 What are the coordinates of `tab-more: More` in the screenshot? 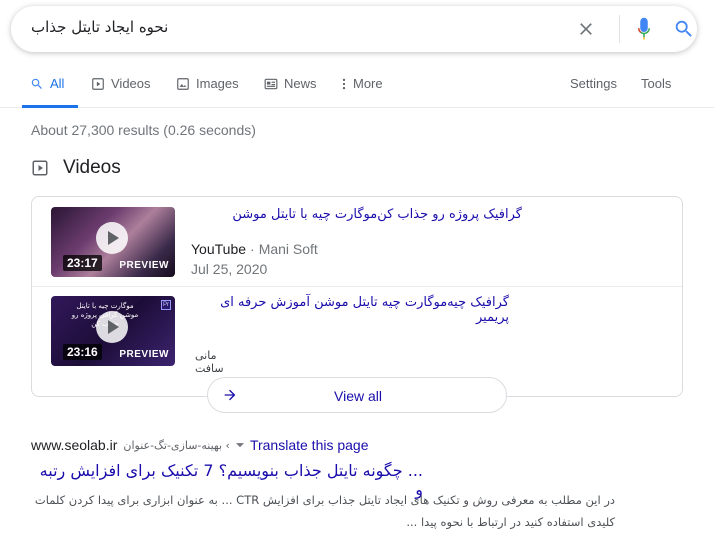 It's located at (362, 92).